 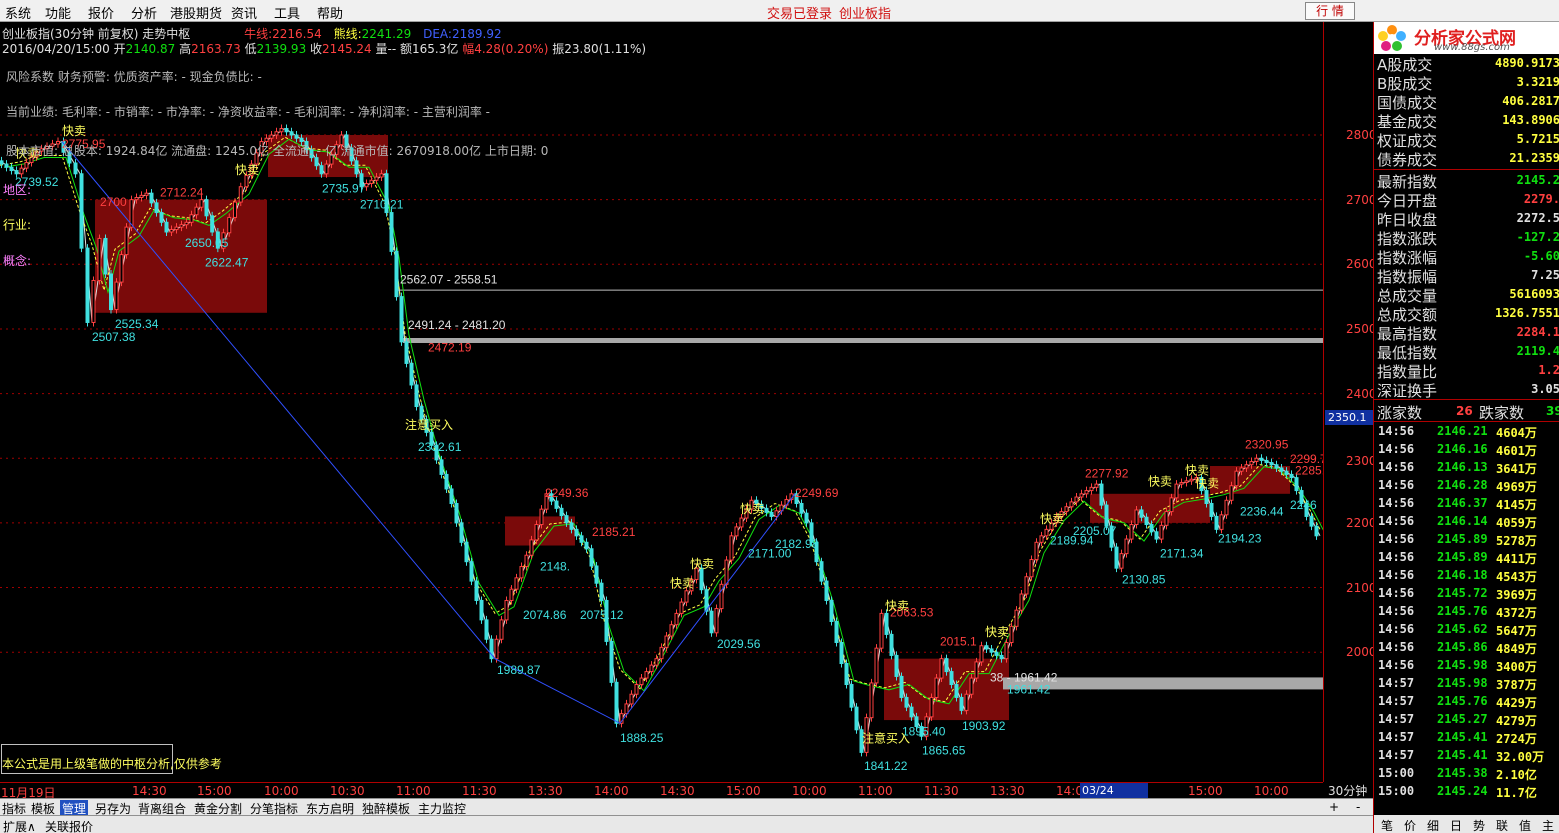 I want to click on stat-label: 国债成交, so click(x=1407, y=103).